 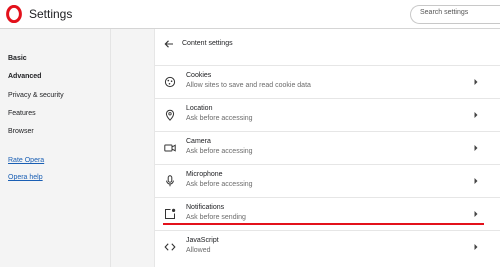 What do you see at coordinates (170, 247) in the screenshot?
I see `code-icon` at bounding box center [170, 247].